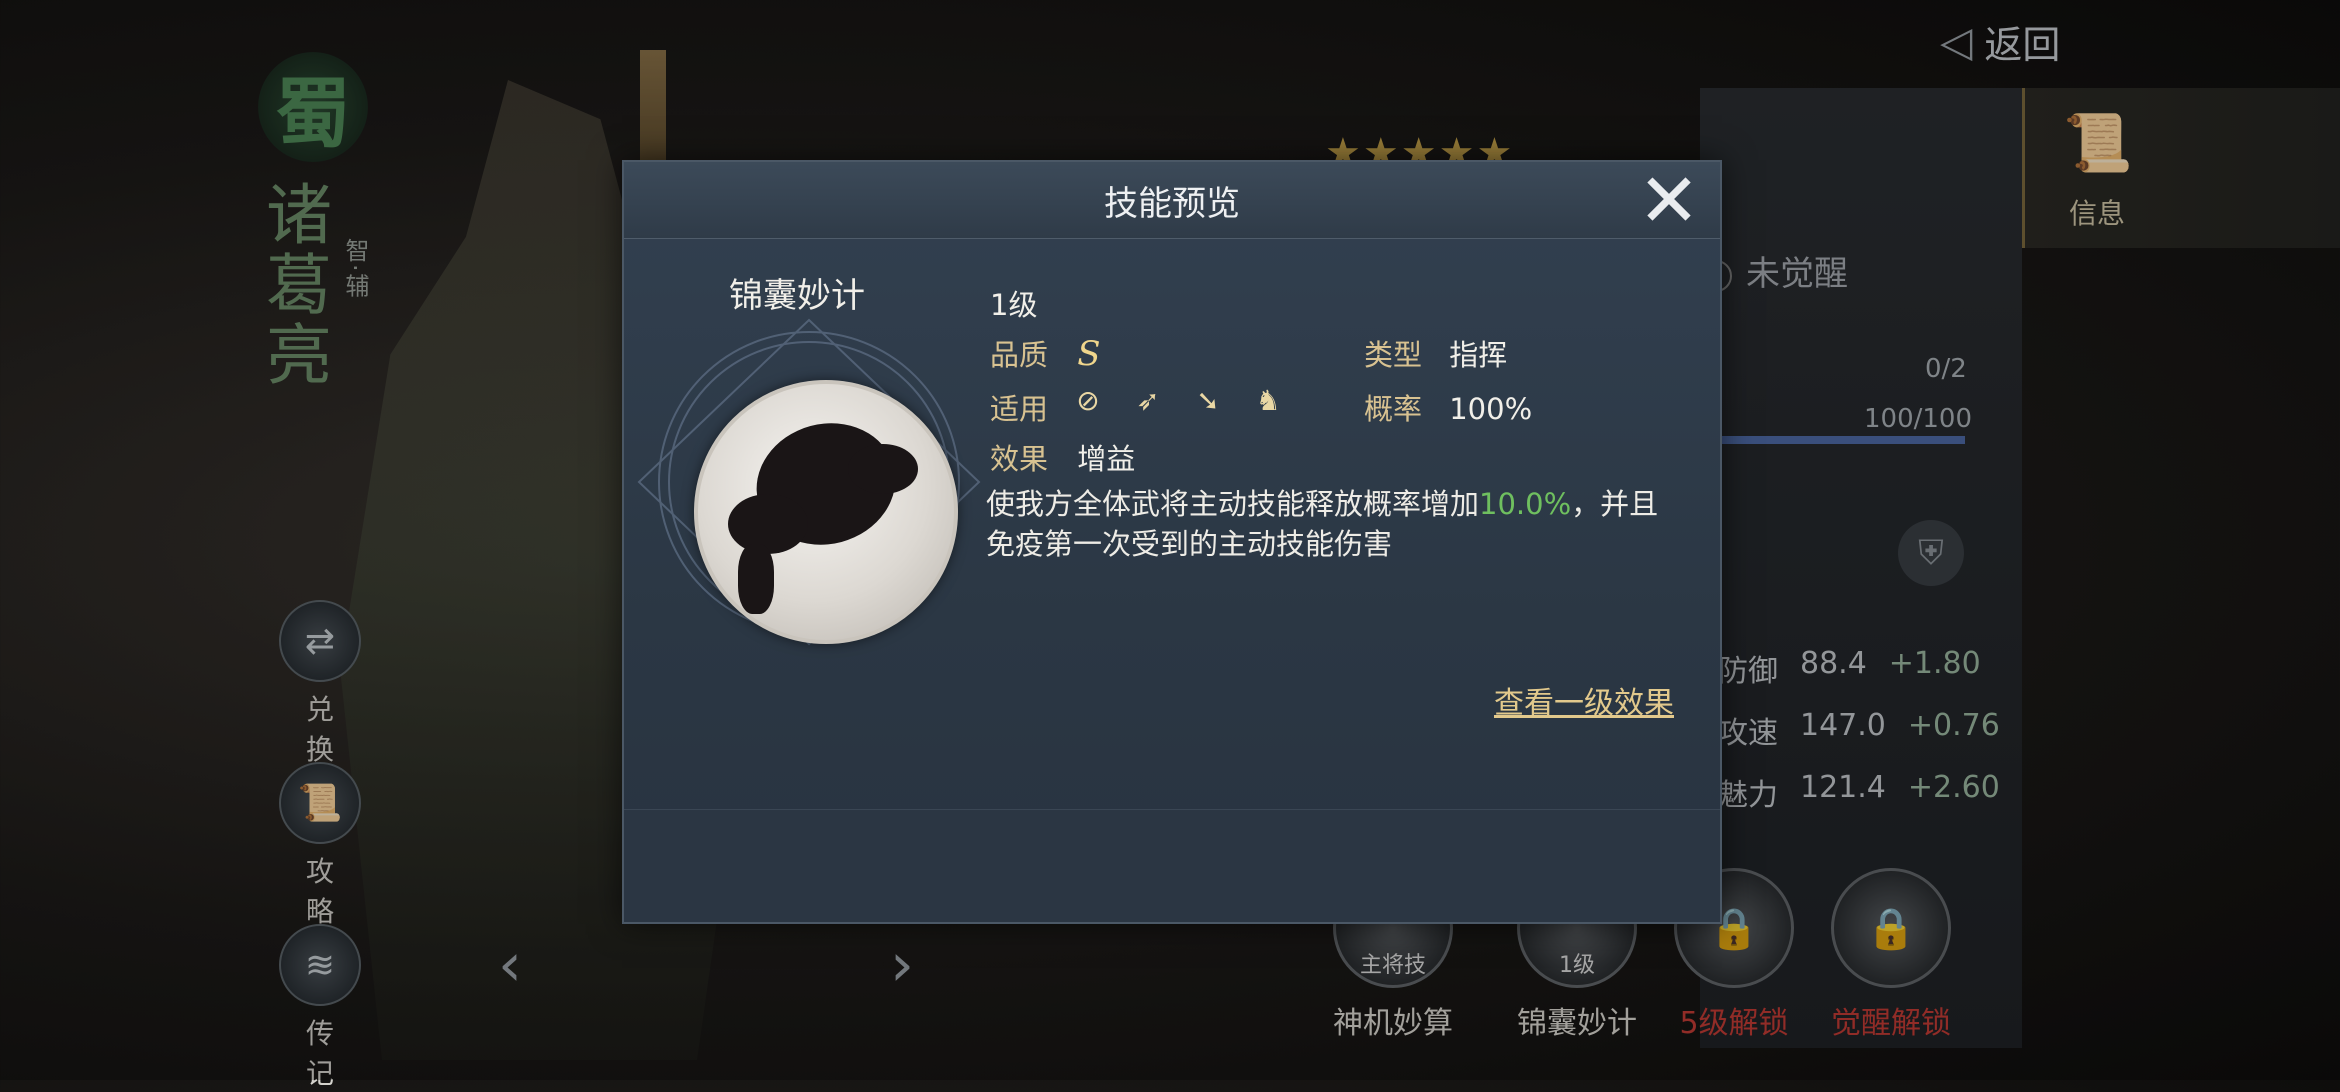 This screenshot has height=1092, width=2340. What do you see at coordinates (1393, 355) in the screenshot?
I see `type-label: 类型` at bounding box center [1393, 355].